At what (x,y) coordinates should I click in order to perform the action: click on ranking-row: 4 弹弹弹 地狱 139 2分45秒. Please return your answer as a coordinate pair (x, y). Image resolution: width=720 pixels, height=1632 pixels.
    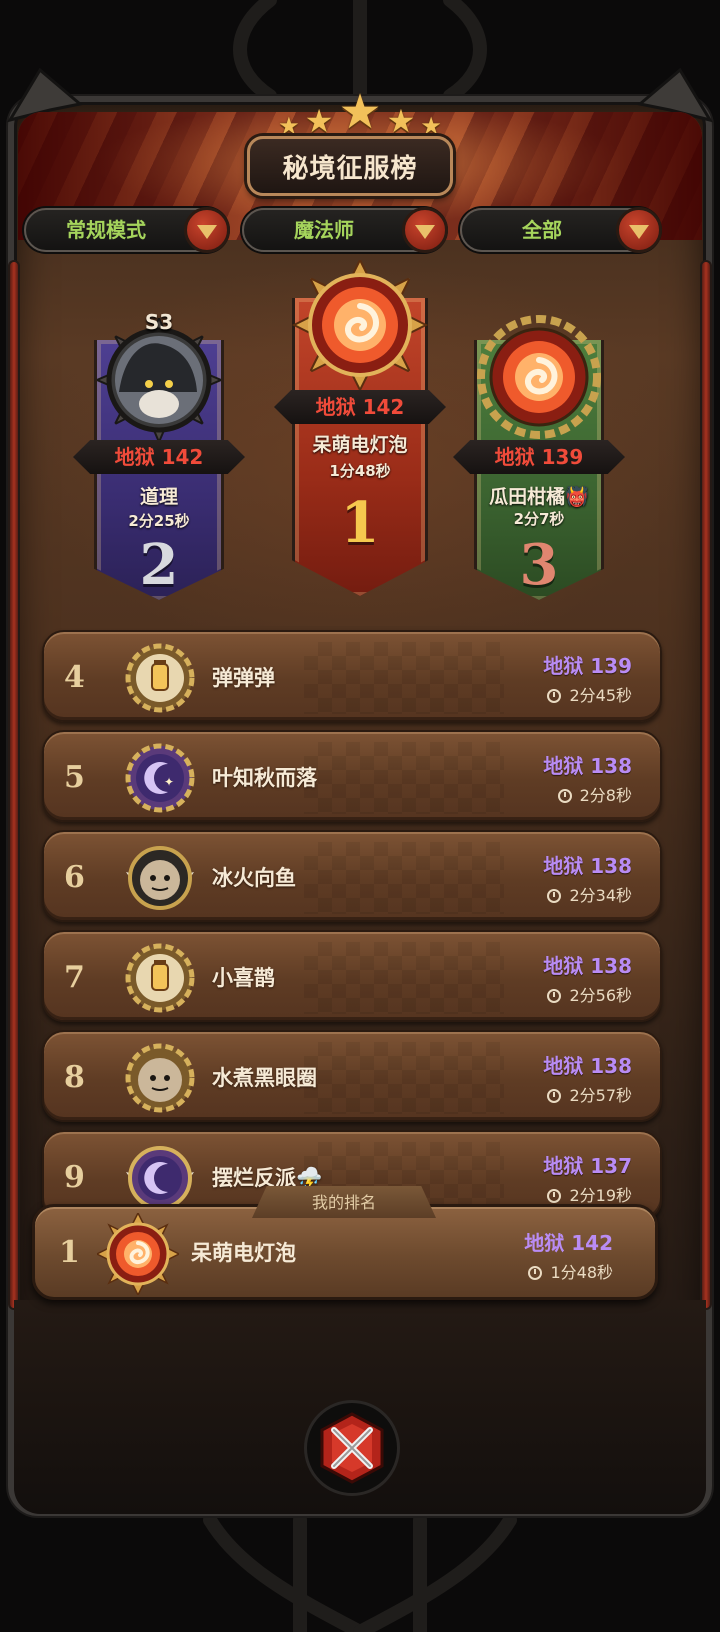
    Looking at the image, I should click on (352, 676).